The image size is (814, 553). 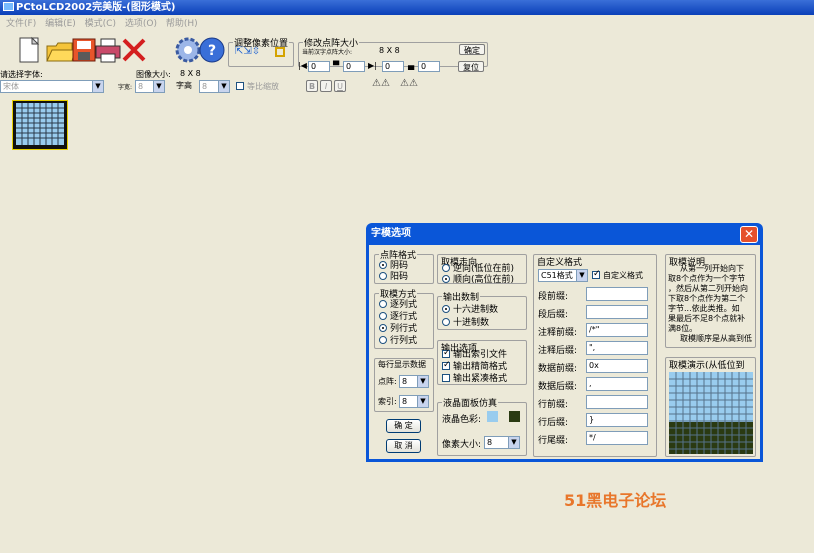 What do you see at coordinates (683, 328) in the screenshot?
I see `explain-line: 满8位。` at bounding box center [683, 328].